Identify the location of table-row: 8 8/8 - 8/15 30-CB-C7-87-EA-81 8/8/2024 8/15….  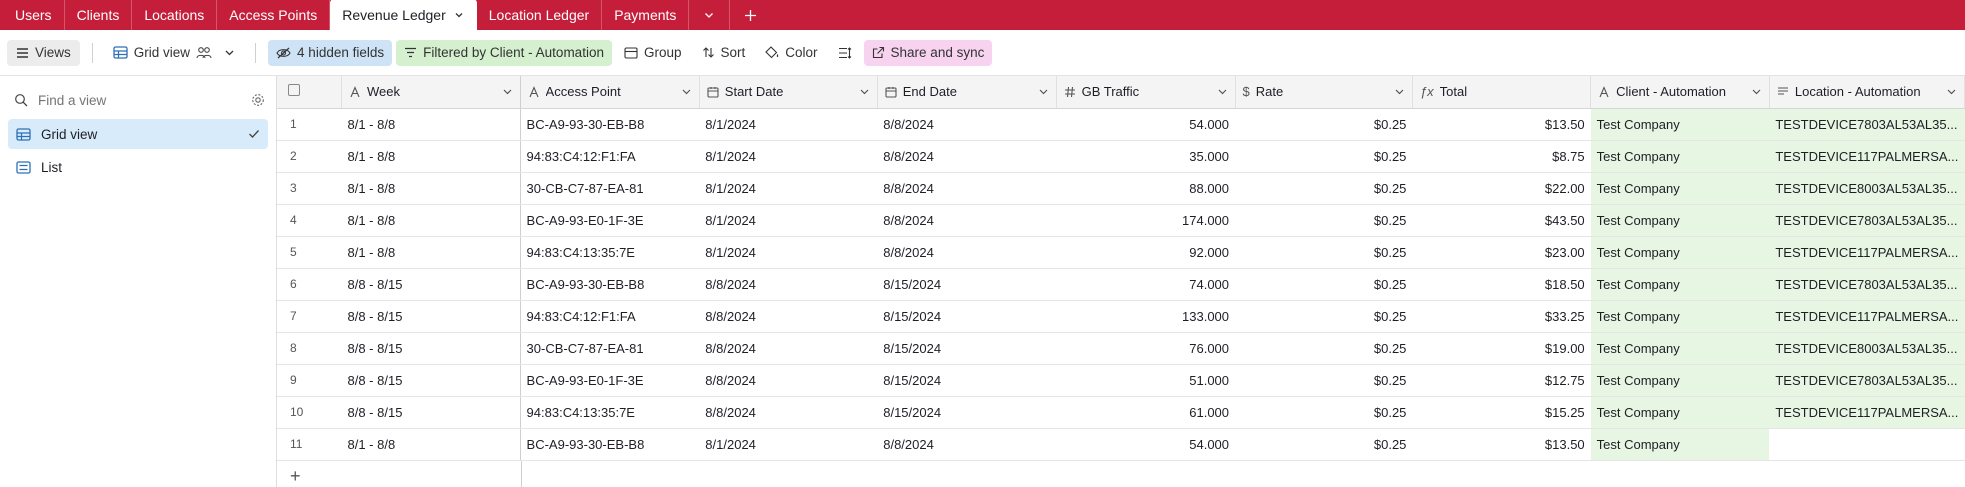
(1121, 348).